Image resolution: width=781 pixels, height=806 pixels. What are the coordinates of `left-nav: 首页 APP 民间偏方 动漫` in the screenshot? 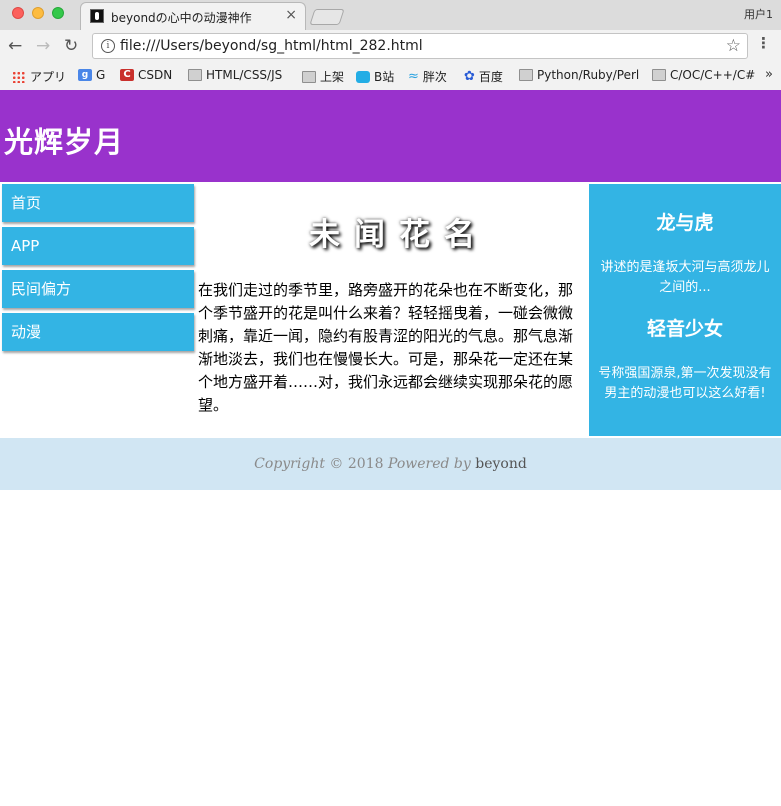 It's located at (98, 270).